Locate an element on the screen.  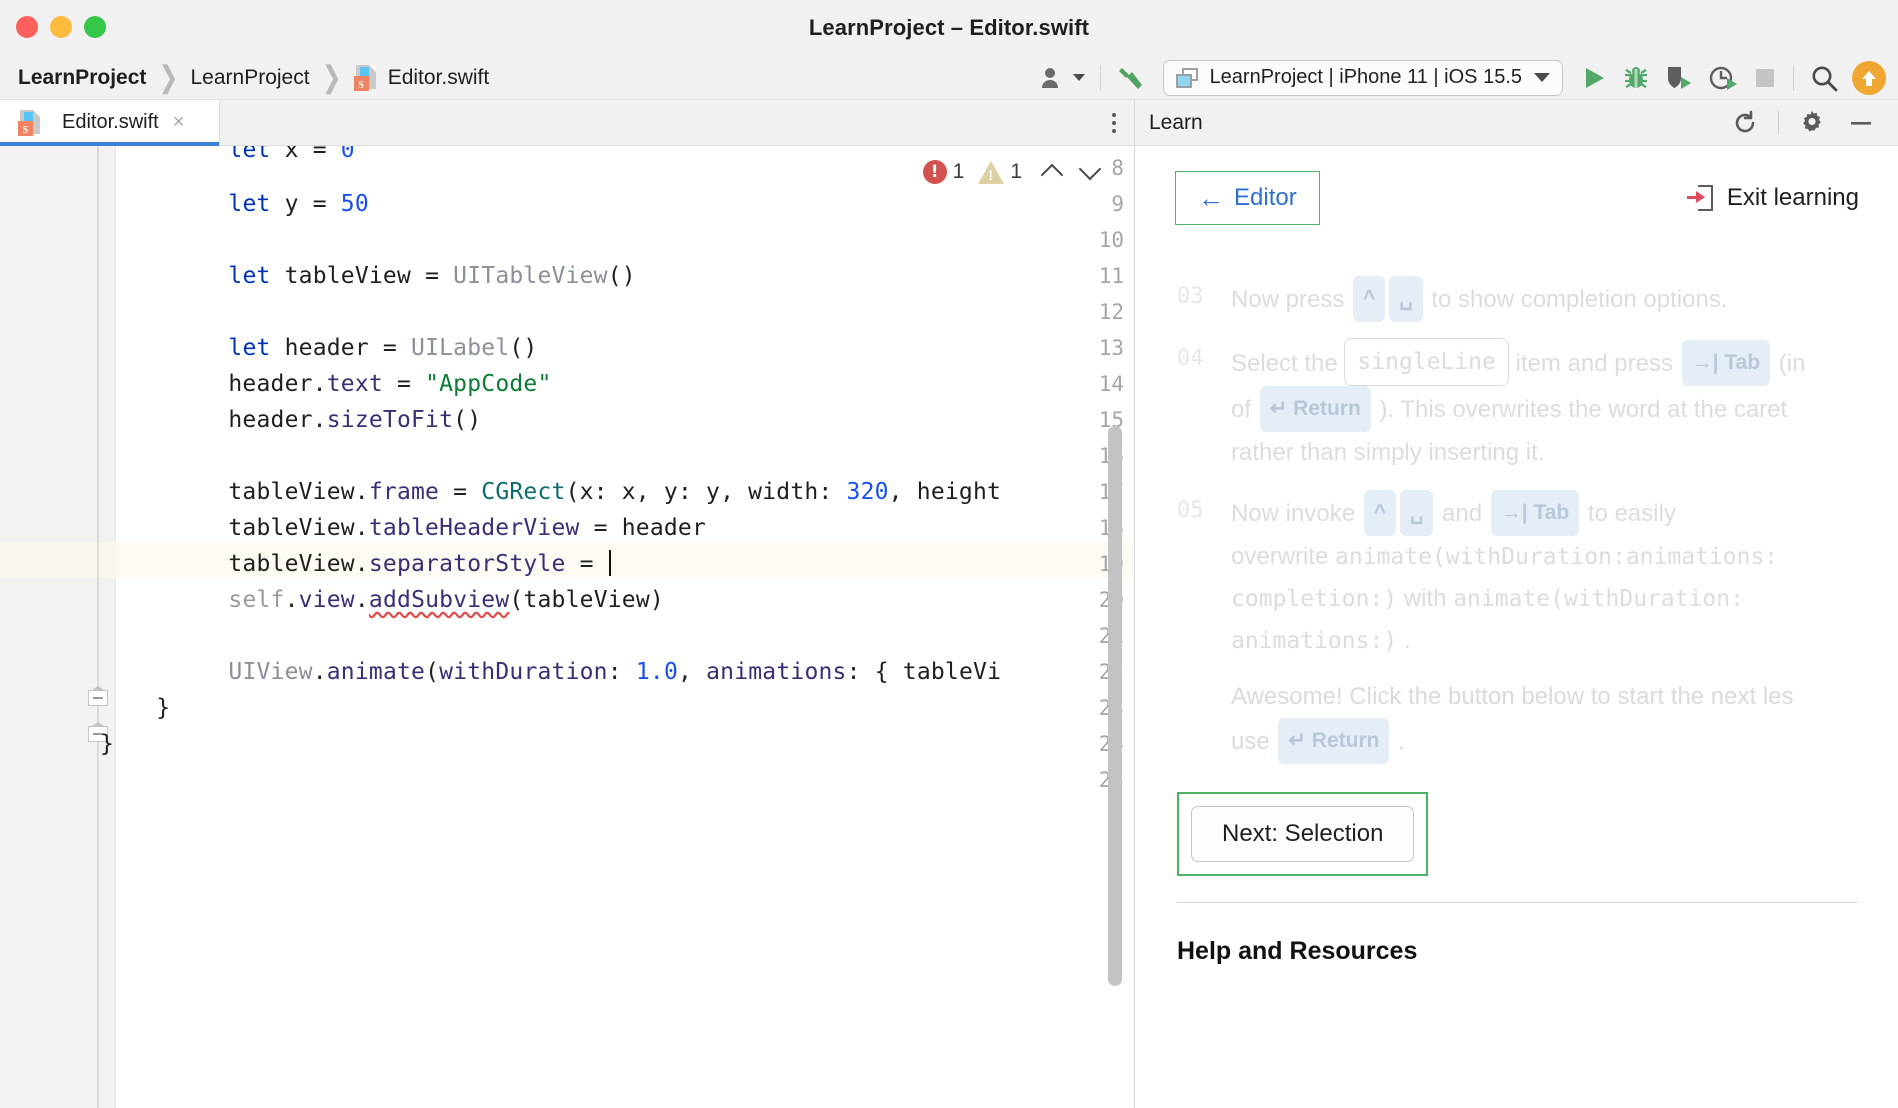
square-icon is located at coordinates (1765, 77).